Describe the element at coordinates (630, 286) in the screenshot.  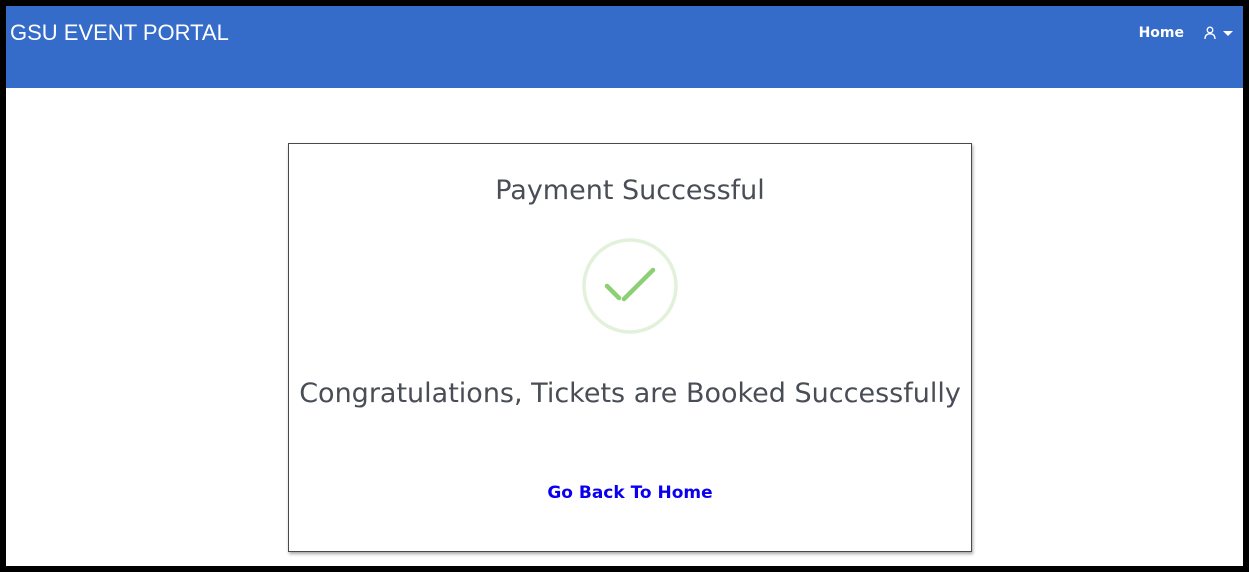
I see `checkmark-circle-icon` at that location.